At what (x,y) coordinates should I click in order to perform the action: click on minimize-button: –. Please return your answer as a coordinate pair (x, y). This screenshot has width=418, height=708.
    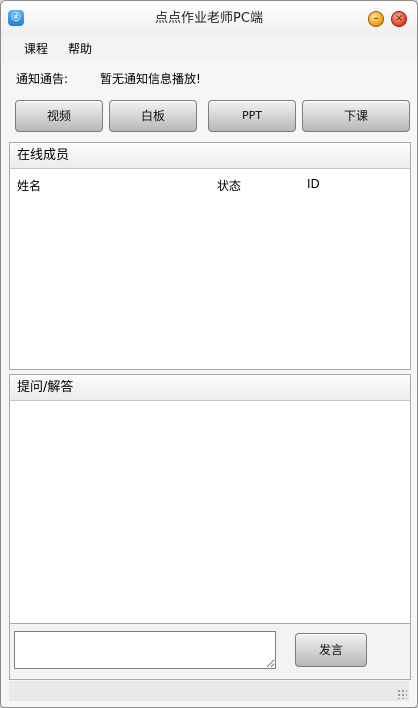
    Looking at the image, I should click on (376, 19).